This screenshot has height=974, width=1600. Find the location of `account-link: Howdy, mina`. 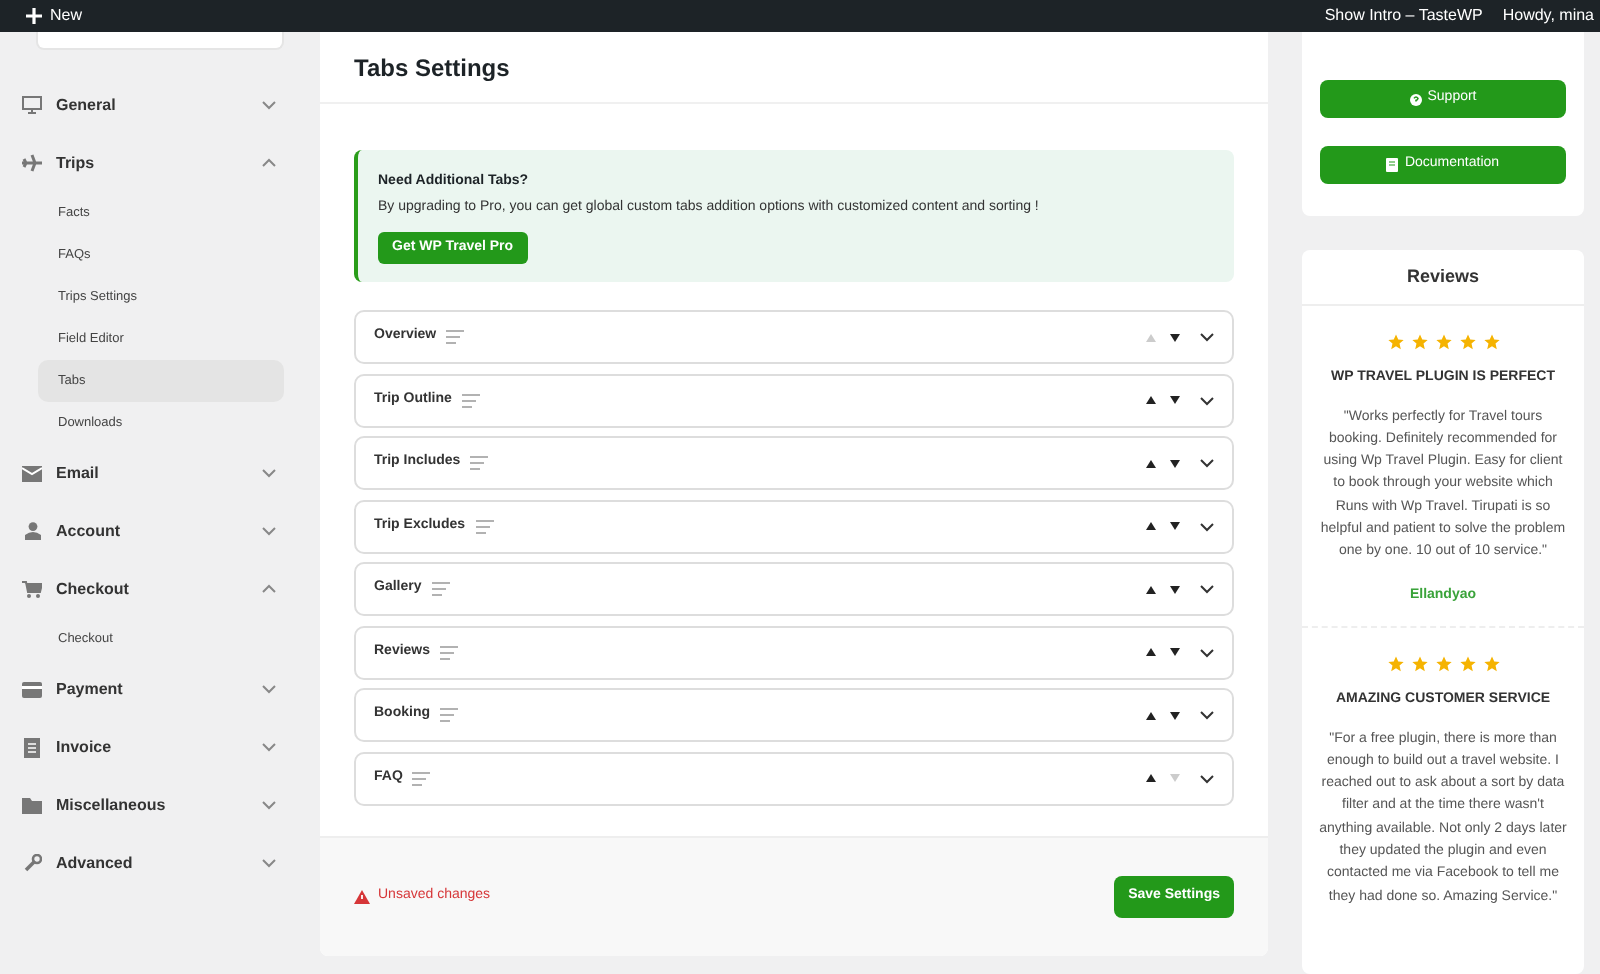

account-link: Howdy, mina is located at coordinates (1548, 16).